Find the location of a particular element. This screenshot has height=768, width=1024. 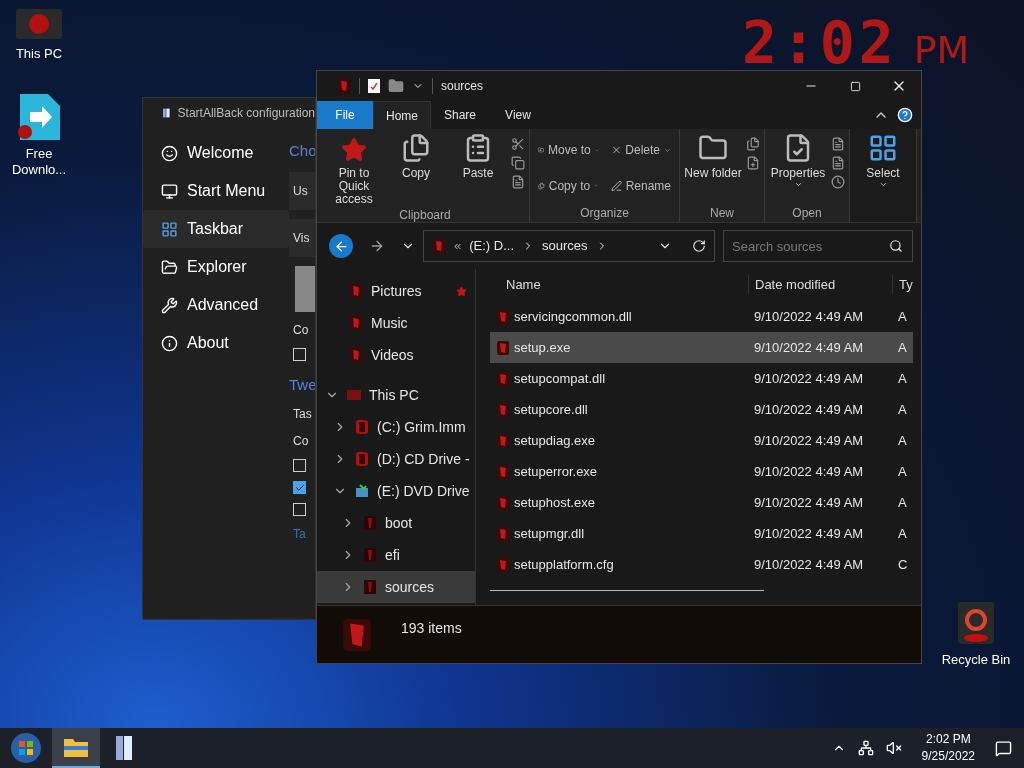

file-row: setup.exe 9/10/2022 4:49 AM A is located at coordinates (701, 347).